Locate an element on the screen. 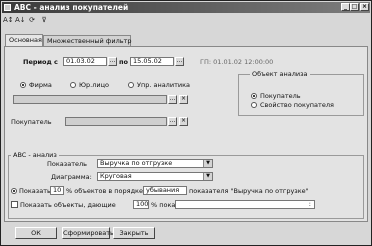  sort-asc-icon: A↕ is located at coordinates (8, 20).